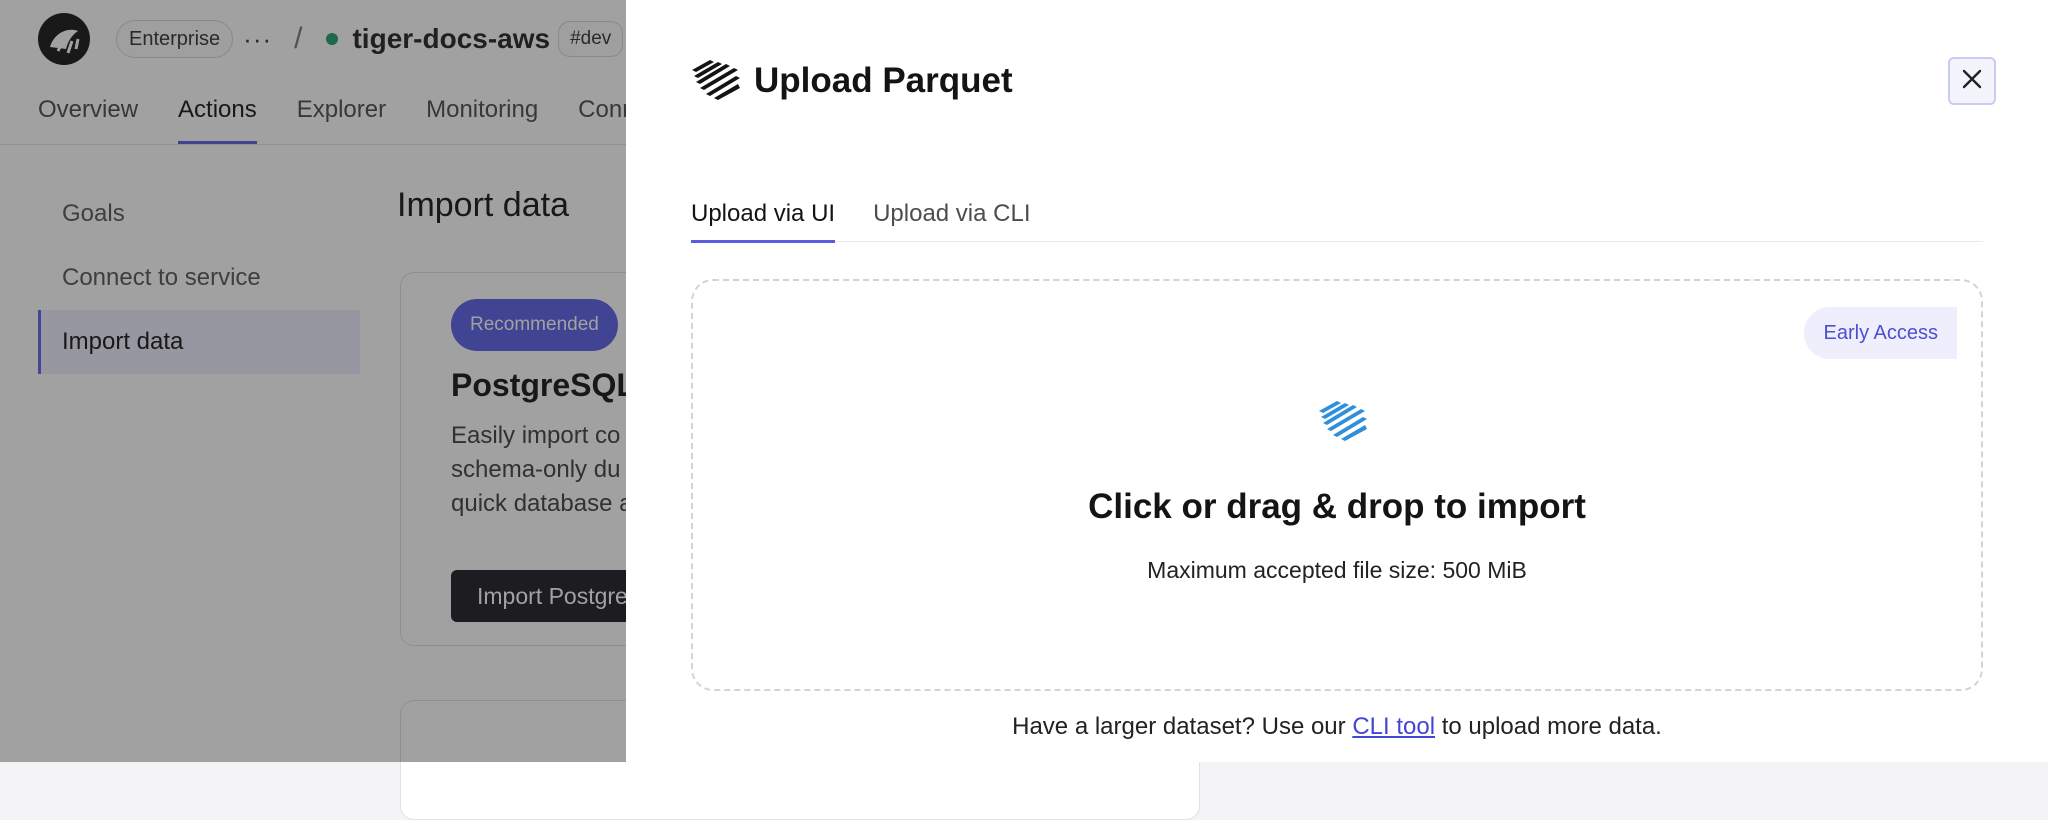 This screenshot has height=820, width=2048. I want to click on footer-text-before: Have a larger dataset? Use our, so click(1182, 726).